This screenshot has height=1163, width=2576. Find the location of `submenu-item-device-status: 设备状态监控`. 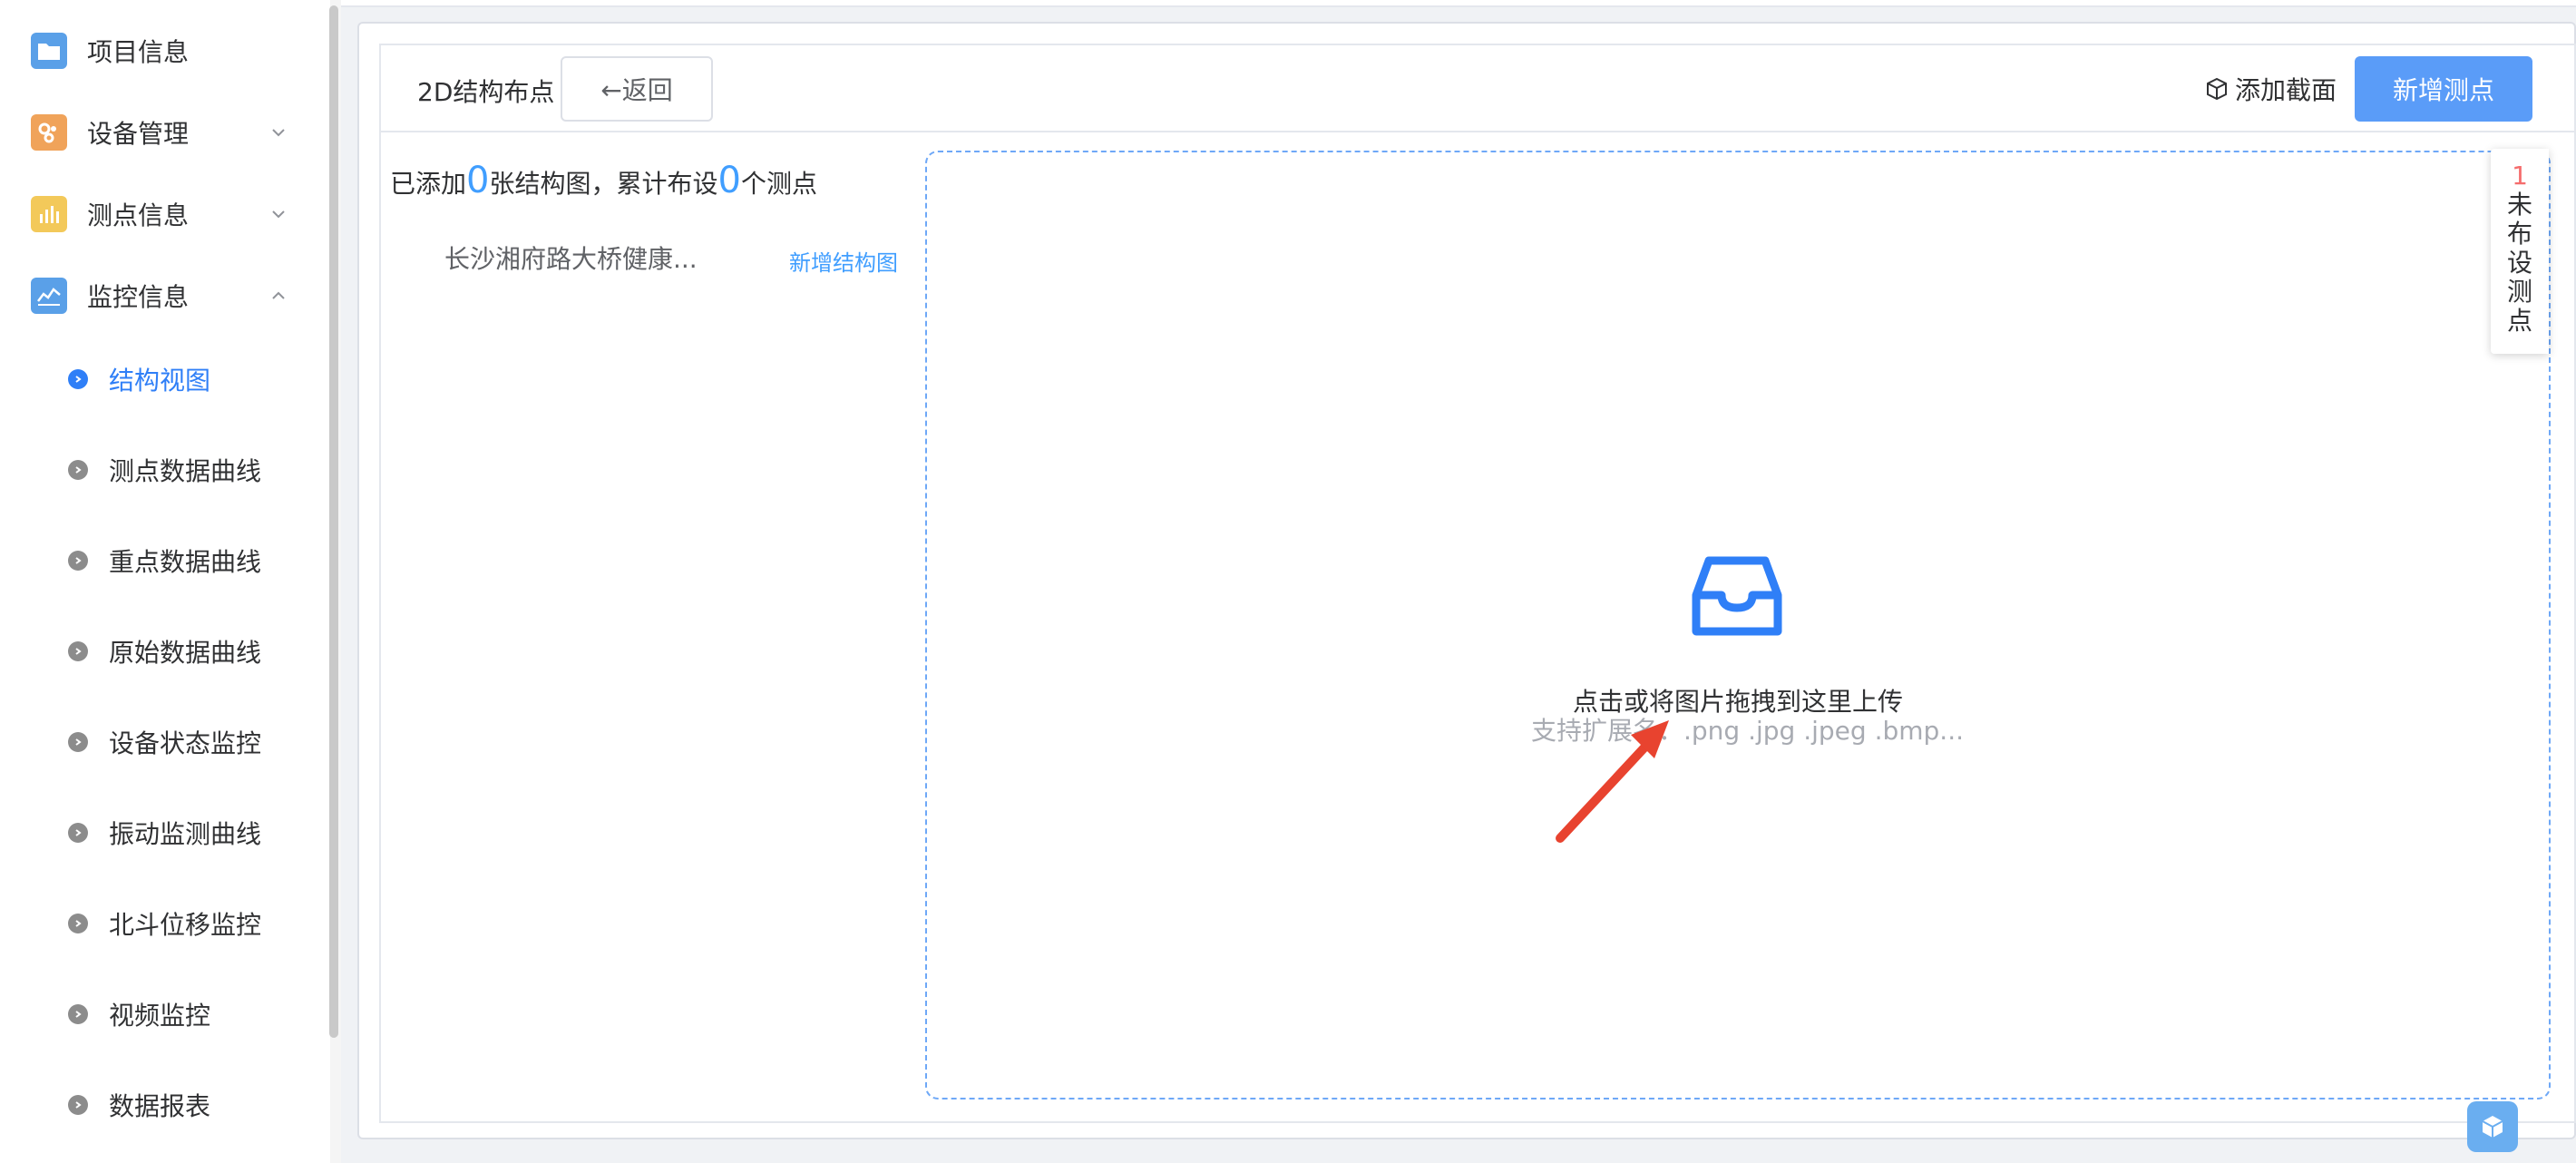

submenu-item-device-status: 设备状态监控 is located at coordinates (165, 742).